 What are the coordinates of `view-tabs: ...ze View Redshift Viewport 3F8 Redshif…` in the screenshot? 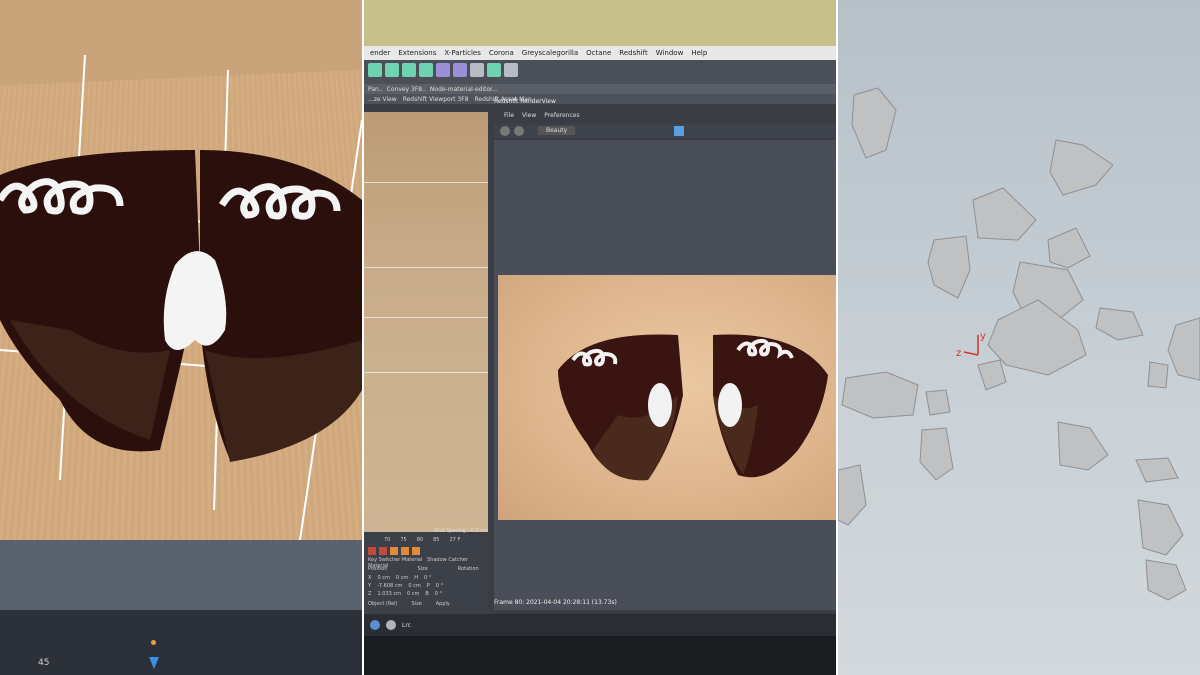 It's located at (600, 99).